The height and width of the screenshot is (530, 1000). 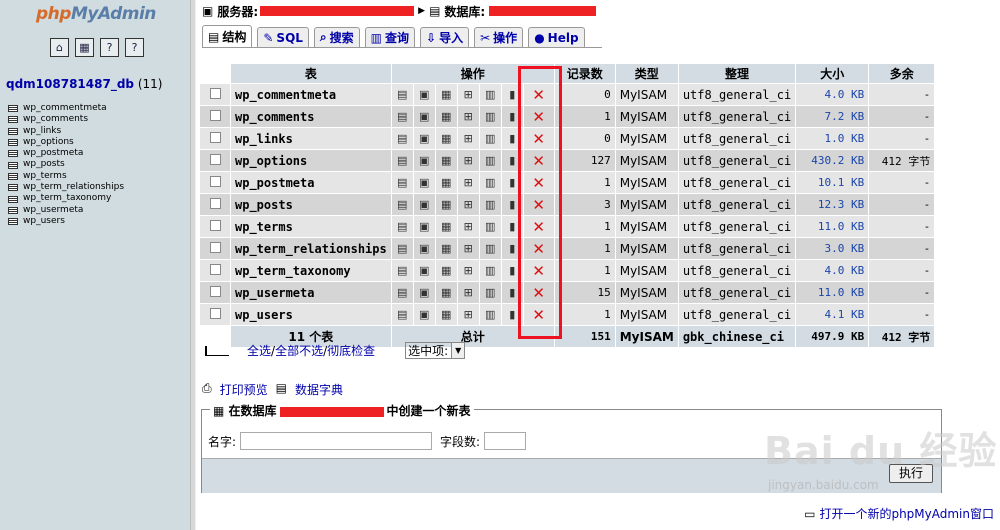 What do you see at coordinates (66, 142) in the screenshot?
I see `sidebar-table-item: wp_options` at bounding box center [66, 142].